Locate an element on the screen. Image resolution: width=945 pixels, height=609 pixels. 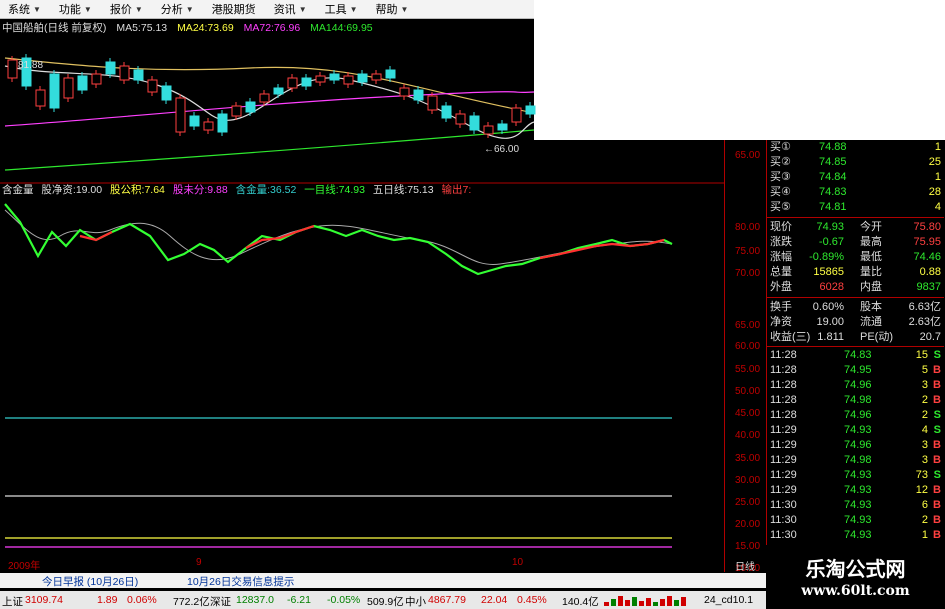
sz-change: -6.21 is located at coordinates (299, 600).